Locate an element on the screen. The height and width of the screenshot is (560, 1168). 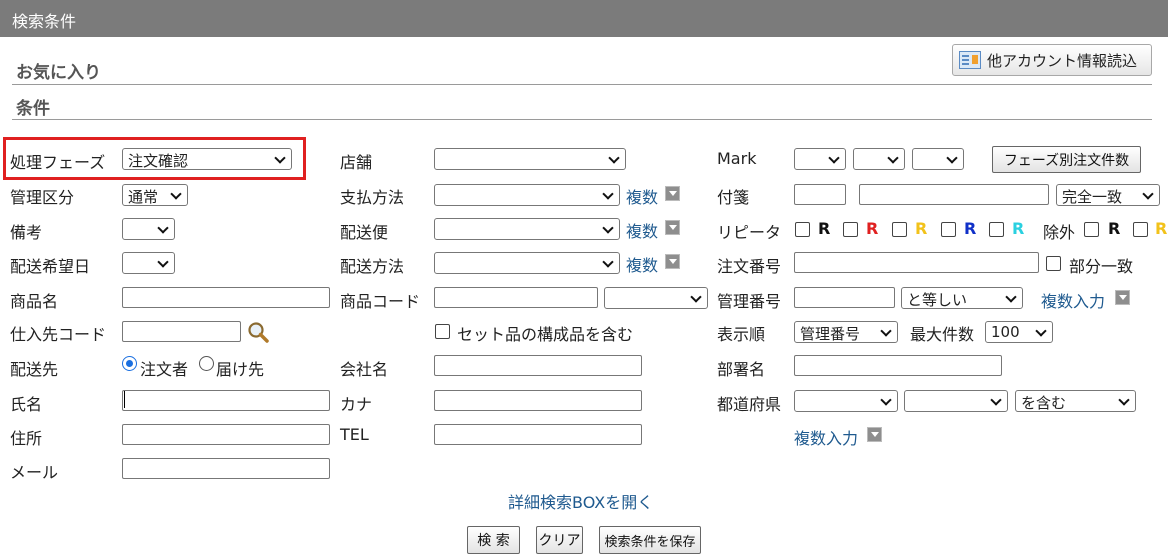
mgmt-no-input is located at coordinates (844, 297).